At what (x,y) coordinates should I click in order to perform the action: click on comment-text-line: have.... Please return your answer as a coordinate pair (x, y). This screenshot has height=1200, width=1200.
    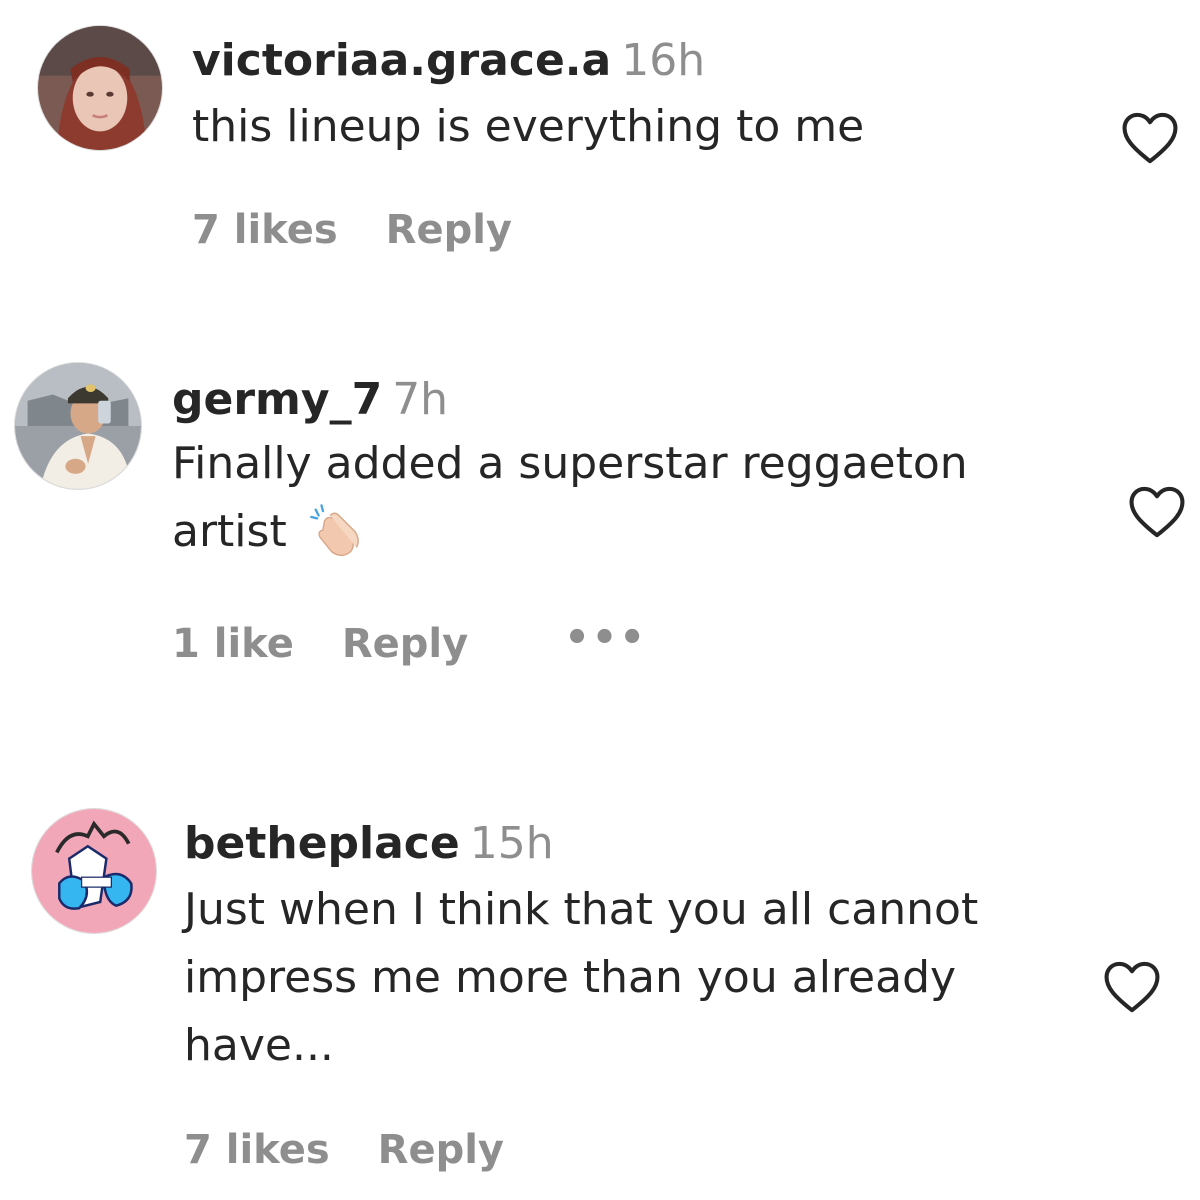
    Looking at the image, I should click on (259, 1045).